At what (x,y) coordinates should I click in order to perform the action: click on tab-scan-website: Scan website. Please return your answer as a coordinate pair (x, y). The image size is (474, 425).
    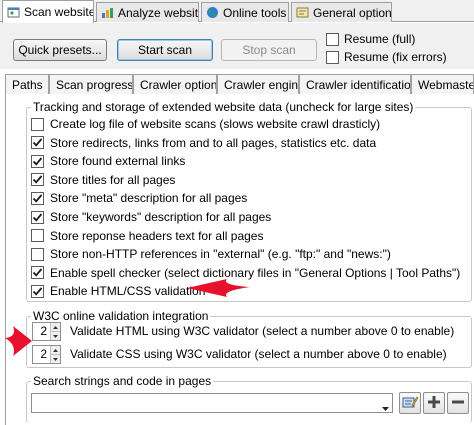
    Looking at the image, I should click on (48, 11).